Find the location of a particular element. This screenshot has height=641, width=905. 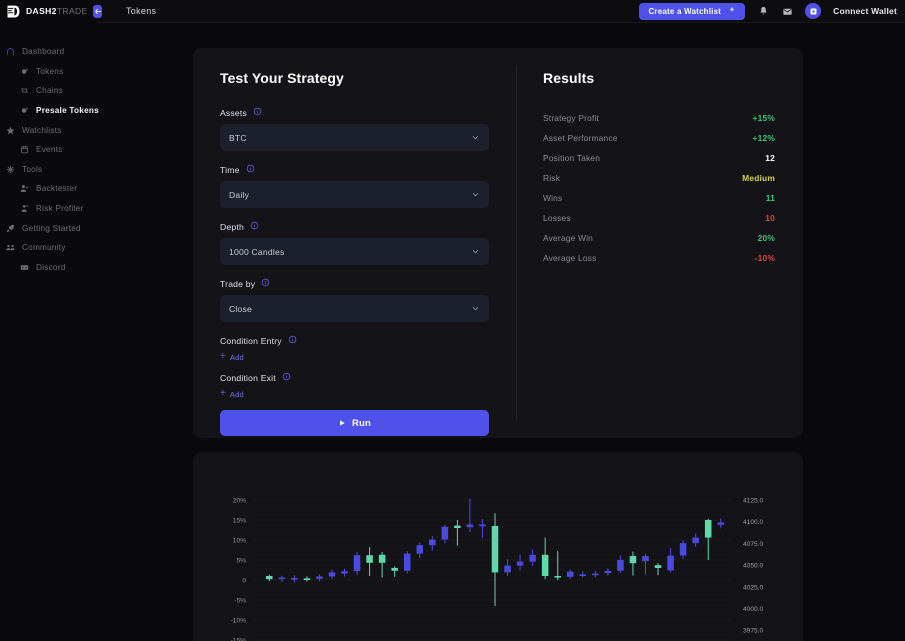

sidebar-item-chains: Chains is located at coordinates (48, 91).